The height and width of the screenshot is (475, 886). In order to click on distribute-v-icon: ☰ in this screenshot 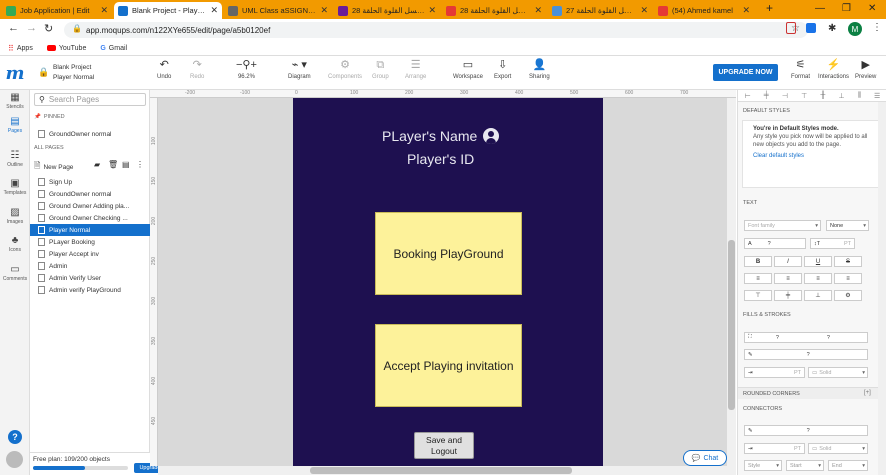, I will do `click(877, 96)`.